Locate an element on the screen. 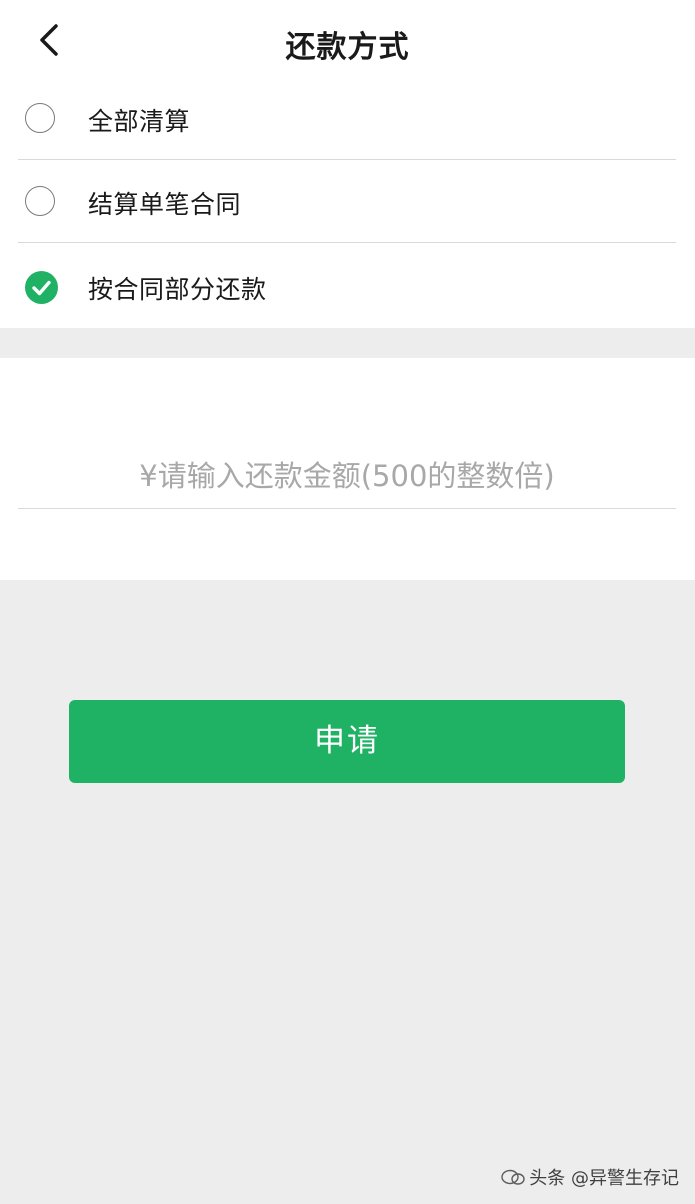  option-label: 按合同部分还款 is located at coordinates (177, 289).